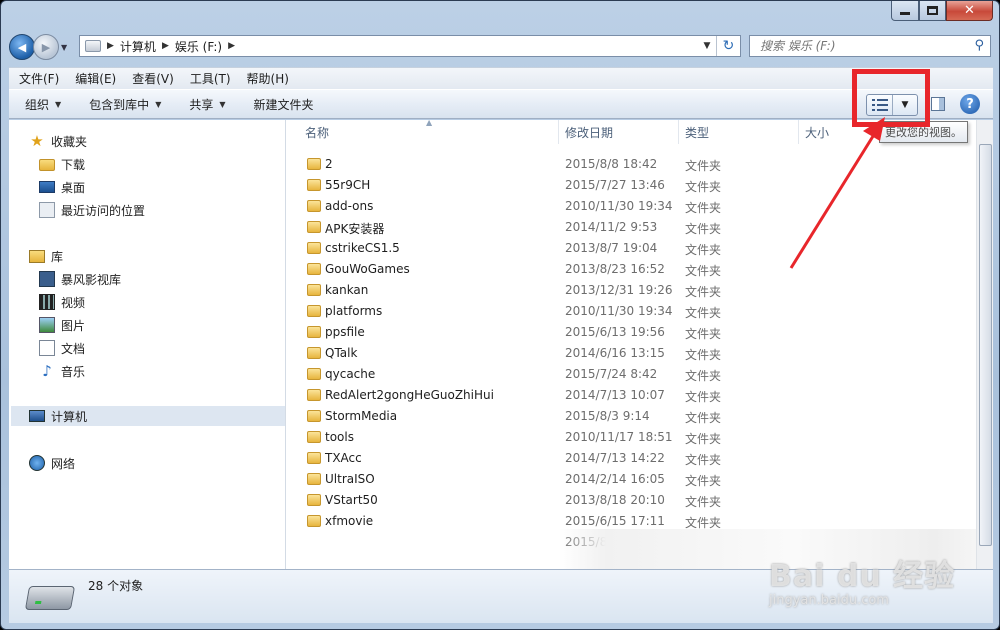  What do you see at coordinates (46, 256) in the screenshot?
I see `sidebar-item-libraries: 库` at bounding box center [46, 256].